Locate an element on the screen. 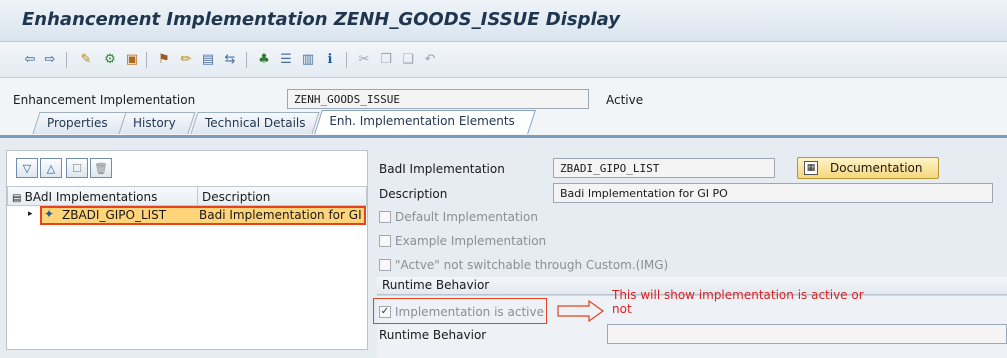  cut-icon: ✂ is located at coordinates (364, 59).